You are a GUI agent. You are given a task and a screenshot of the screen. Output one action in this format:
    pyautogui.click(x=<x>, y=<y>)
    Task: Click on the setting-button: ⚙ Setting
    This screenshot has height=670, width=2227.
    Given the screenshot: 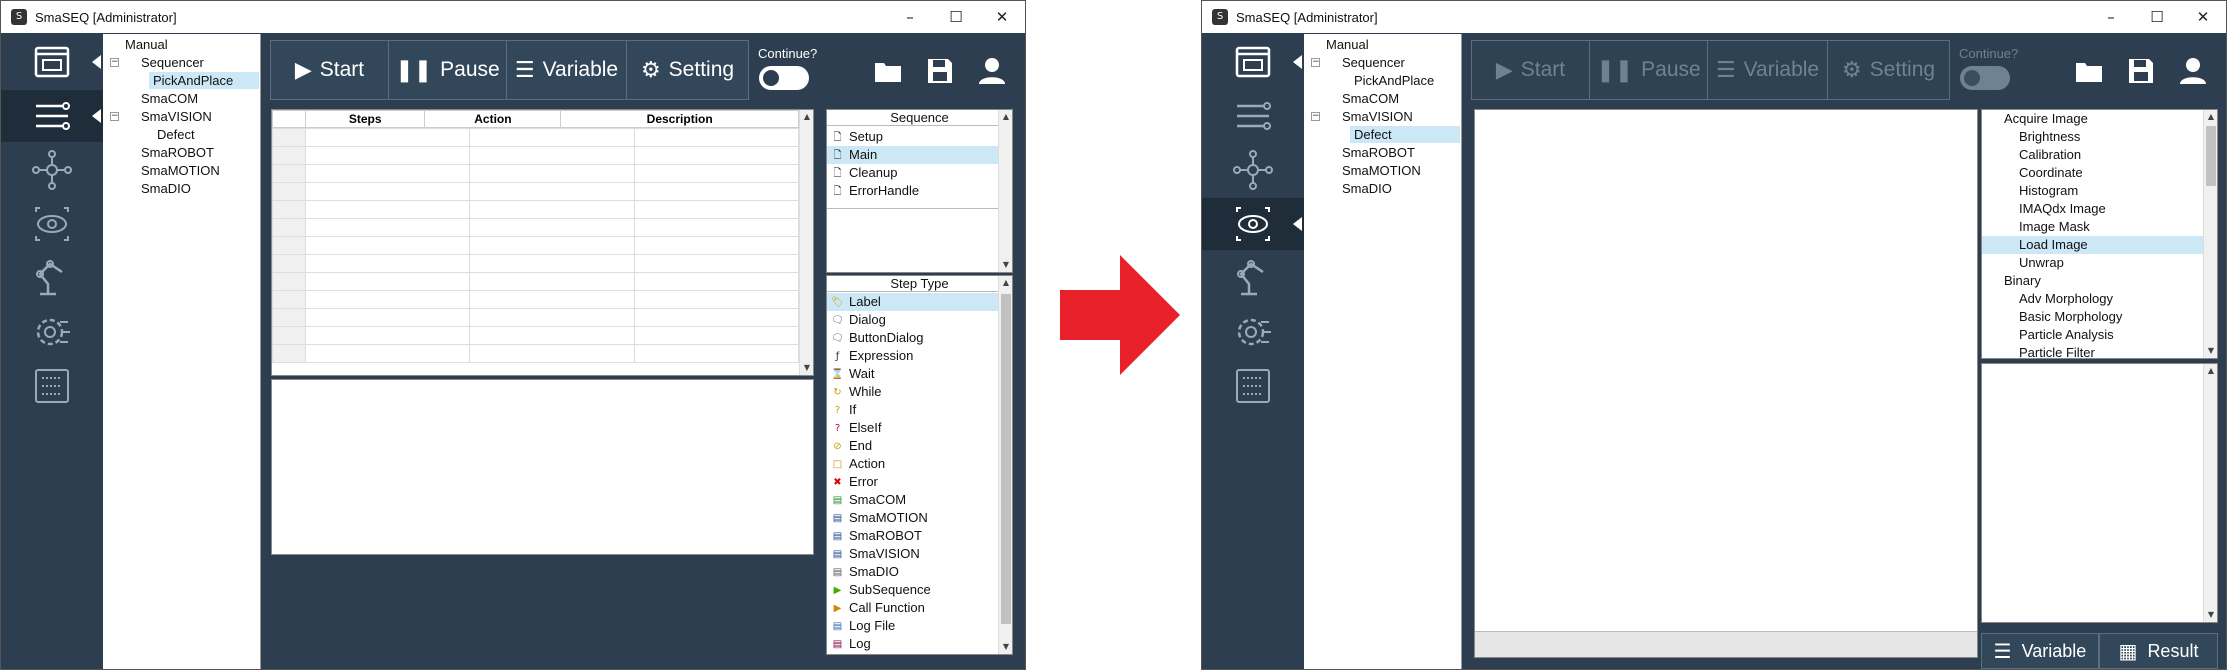 What is the action you would take?
    pyautogui.click(x=687, y=70)
    